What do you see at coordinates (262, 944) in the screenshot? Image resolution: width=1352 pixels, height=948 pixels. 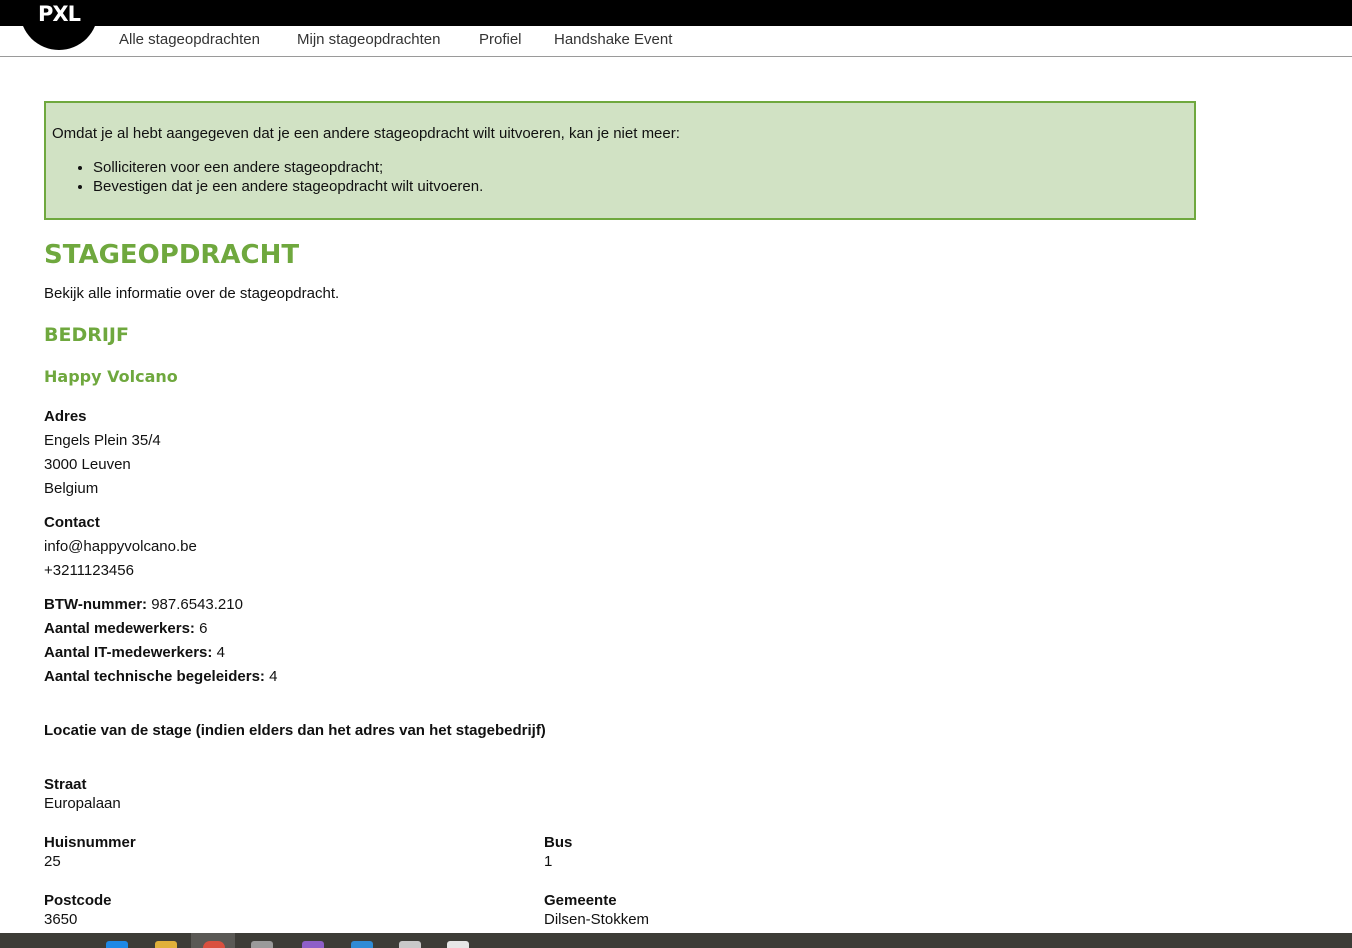 I see `terminal-icon` at bounding box center [262, 944].